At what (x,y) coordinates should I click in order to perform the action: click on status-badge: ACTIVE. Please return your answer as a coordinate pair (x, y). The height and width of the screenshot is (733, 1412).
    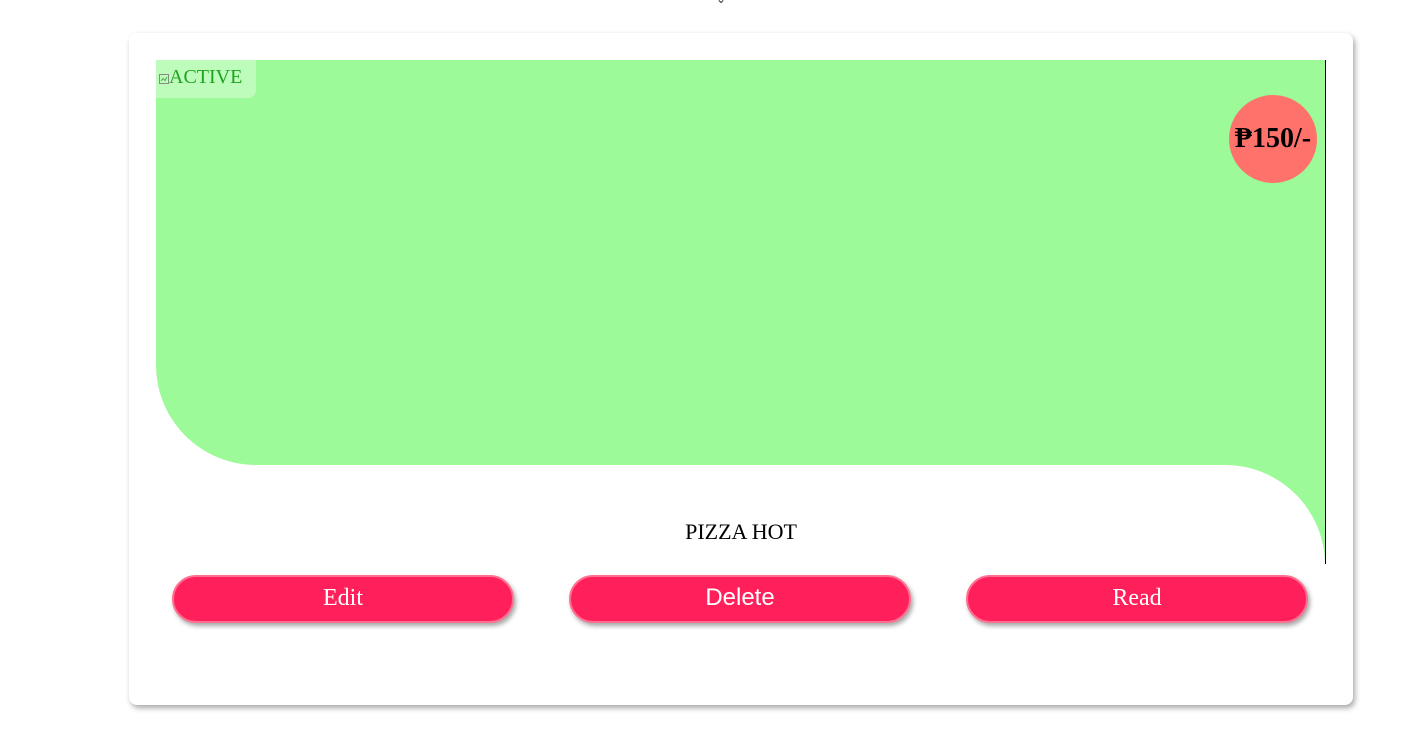
    Looking at the image, I should click on (206, 79).